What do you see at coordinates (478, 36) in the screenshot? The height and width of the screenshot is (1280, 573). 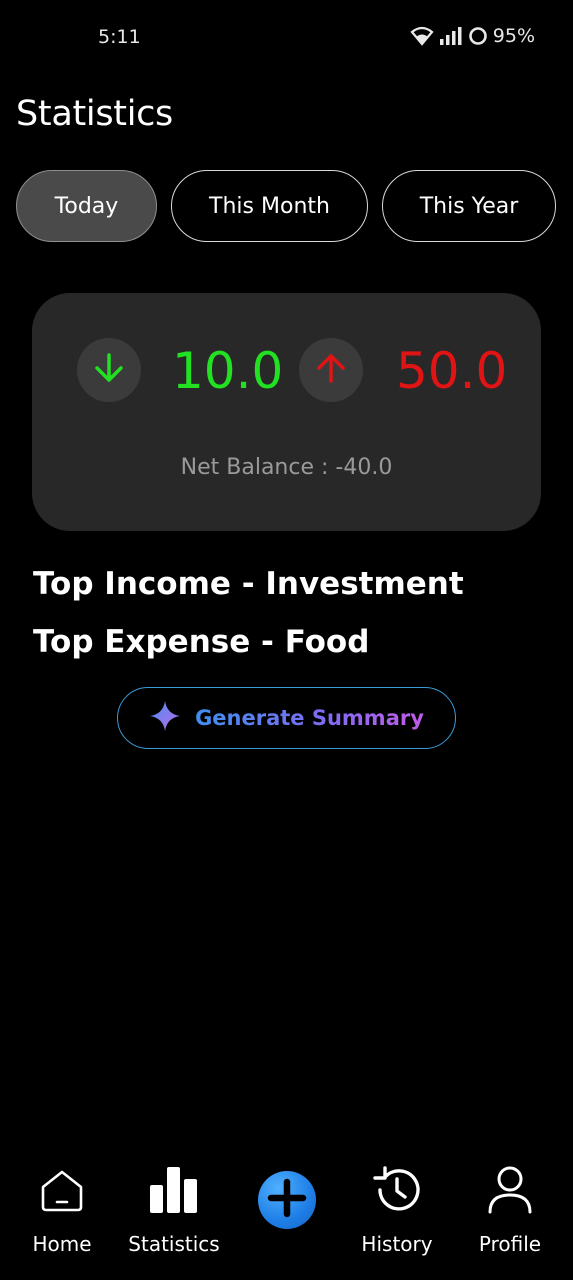 I see `battery-icon` at bounding box center [478, 36].